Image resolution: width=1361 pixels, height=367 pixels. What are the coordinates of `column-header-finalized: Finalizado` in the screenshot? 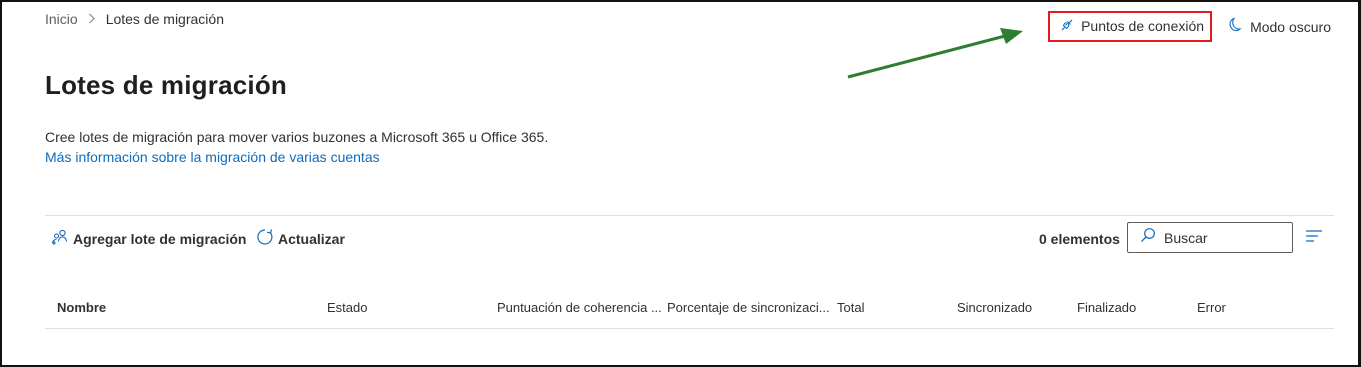 It's located at (1106, 307).